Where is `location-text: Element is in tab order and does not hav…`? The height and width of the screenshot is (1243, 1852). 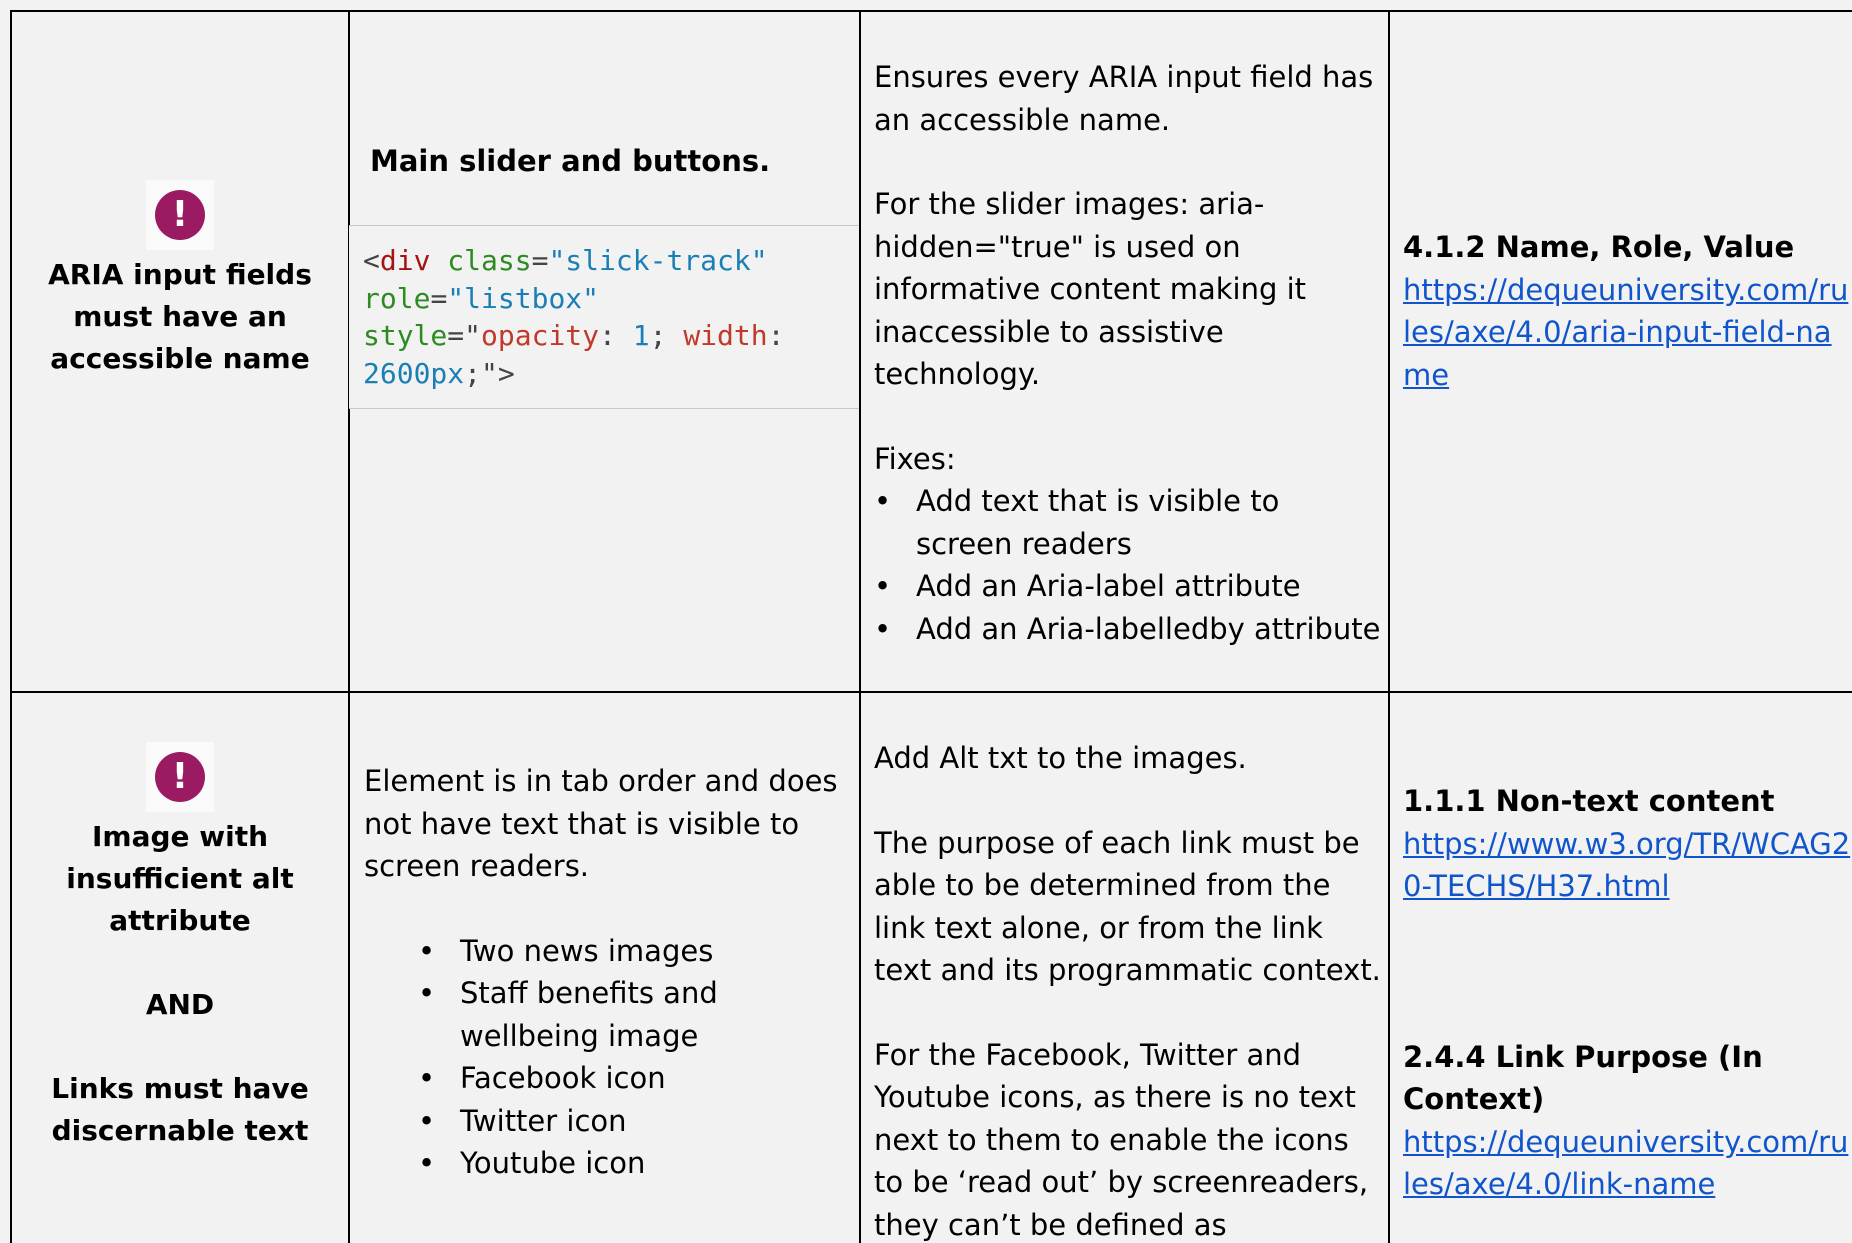
location-text: Element is in tab order and does not hav… is located at coordinates (601, 823).